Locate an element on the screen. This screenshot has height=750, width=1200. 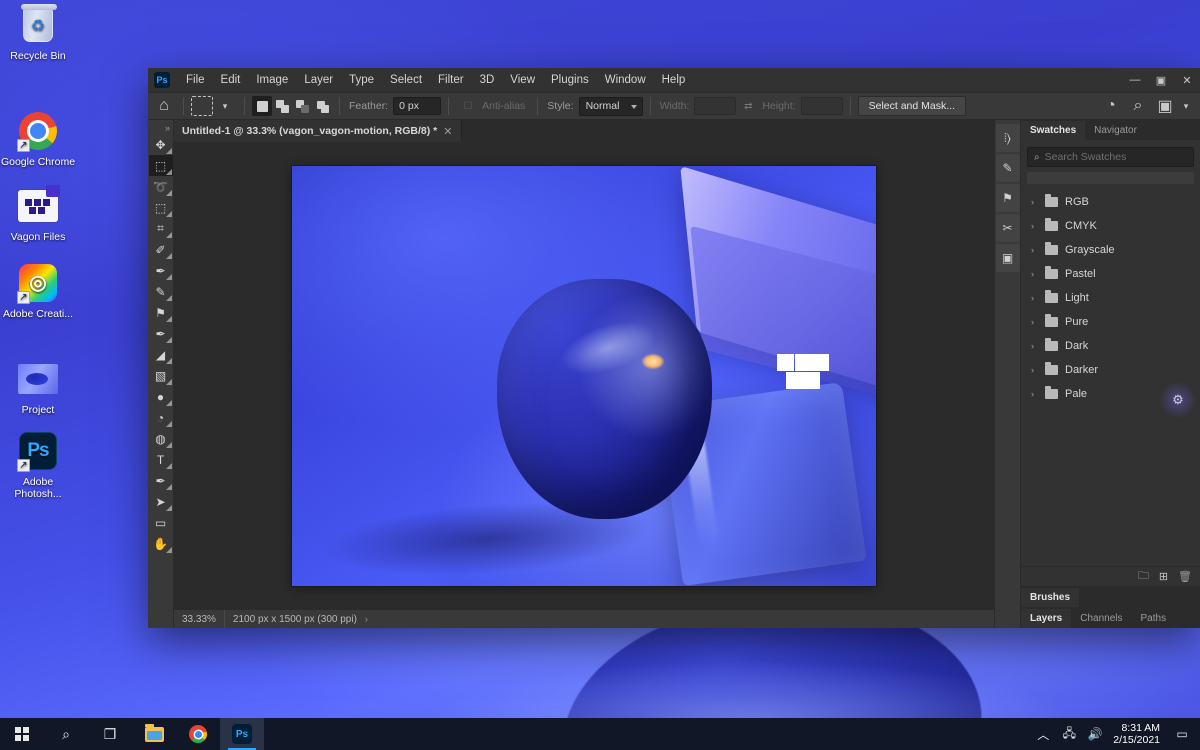
volume-icon: 🔊 is located at coordinates (1095, 734).